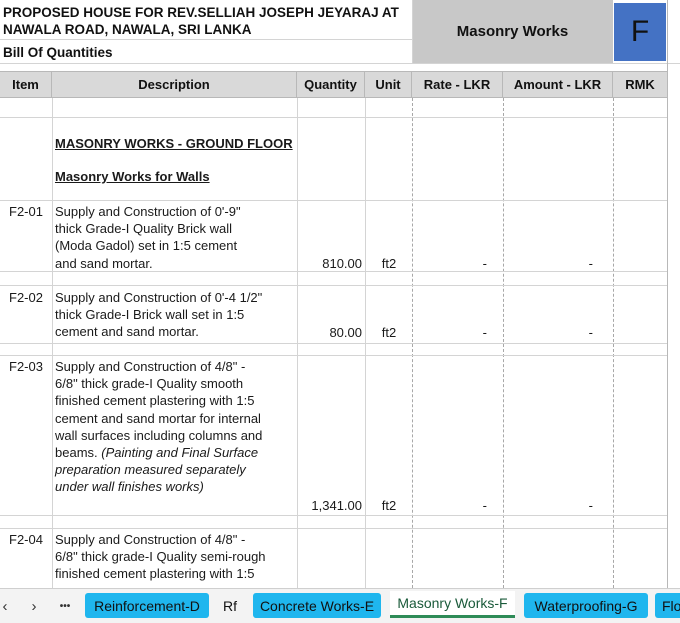 The height and width of the screenshot is (623, 680). Describe the element at coordinates (104, 263) in the screenshot. I see `description-line: and sand mortar.` at that location.